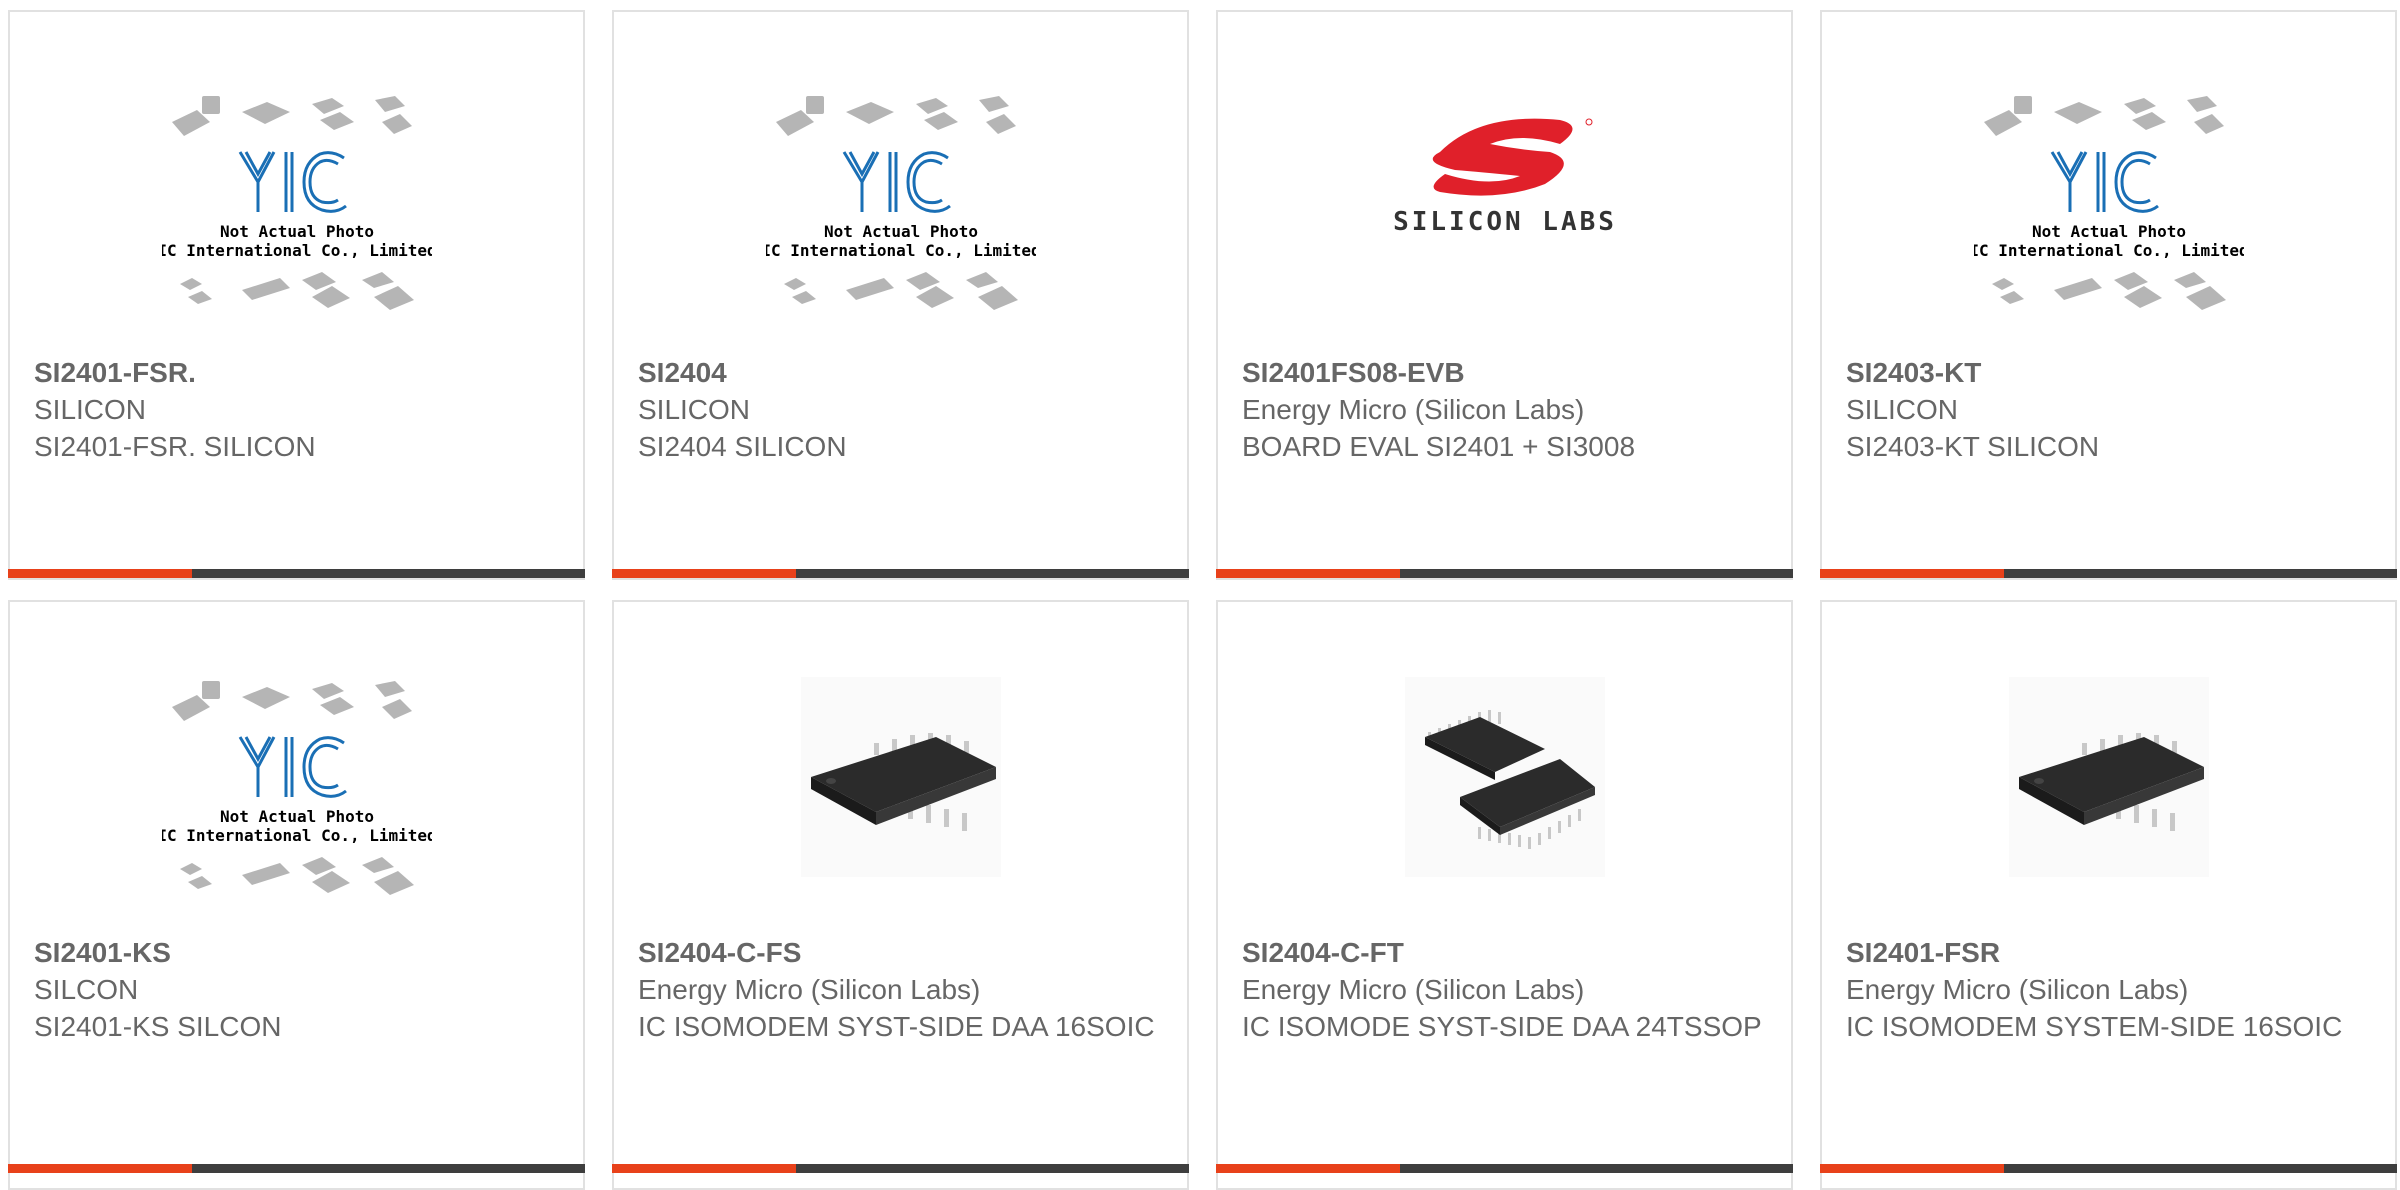 The image size is (2400, 1190). What do you see at coordinates (896, 1026) in the screenshot?
I see `description: IC ISOMODEM SYST-SIDE DAA 16SOIC` at bounding box center [896, 1026].